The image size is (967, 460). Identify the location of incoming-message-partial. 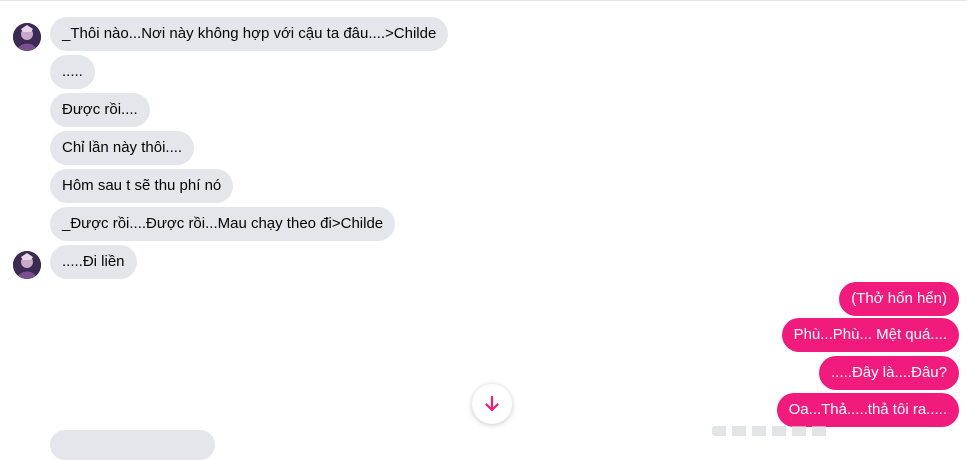
(132, 445).